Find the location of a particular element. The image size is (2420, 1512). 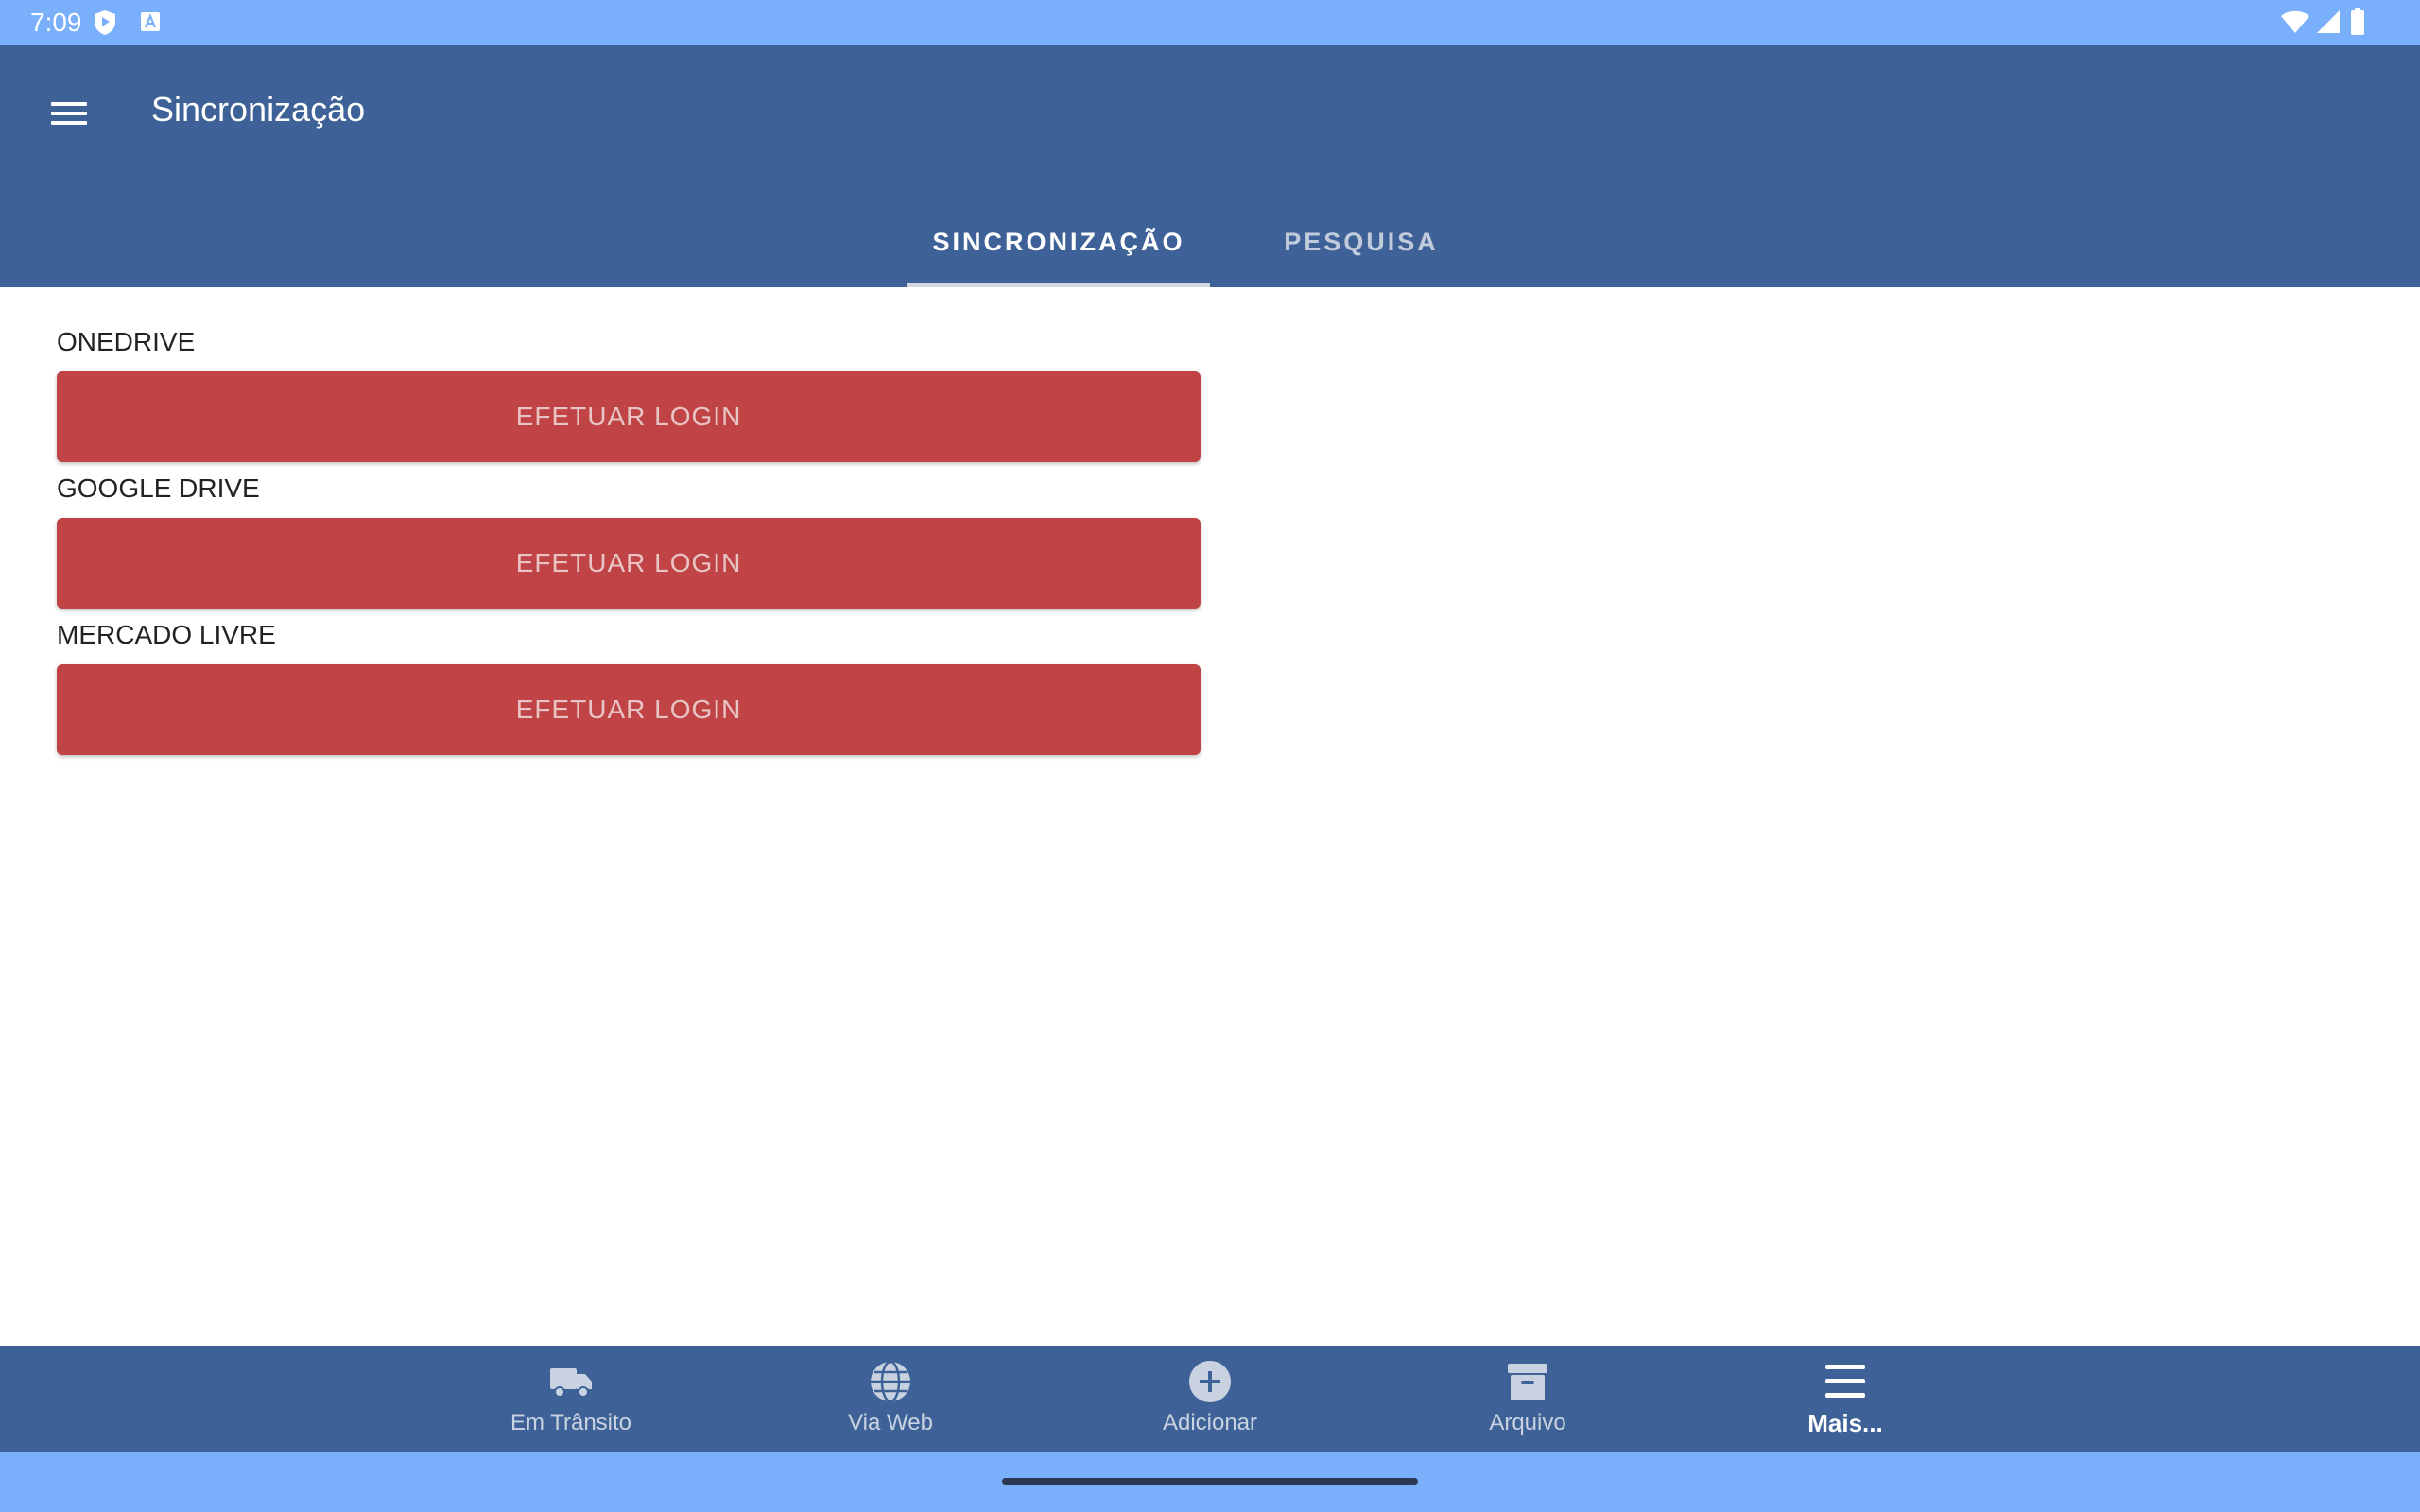

gesture-handle is located at coordinates (1210, 1481).